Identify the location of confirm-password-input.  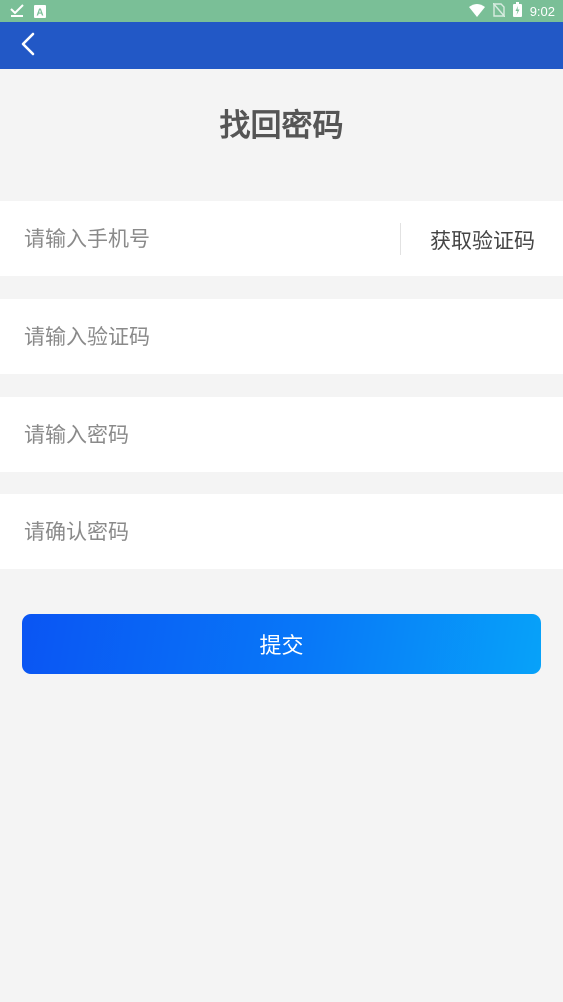
(281, 531).